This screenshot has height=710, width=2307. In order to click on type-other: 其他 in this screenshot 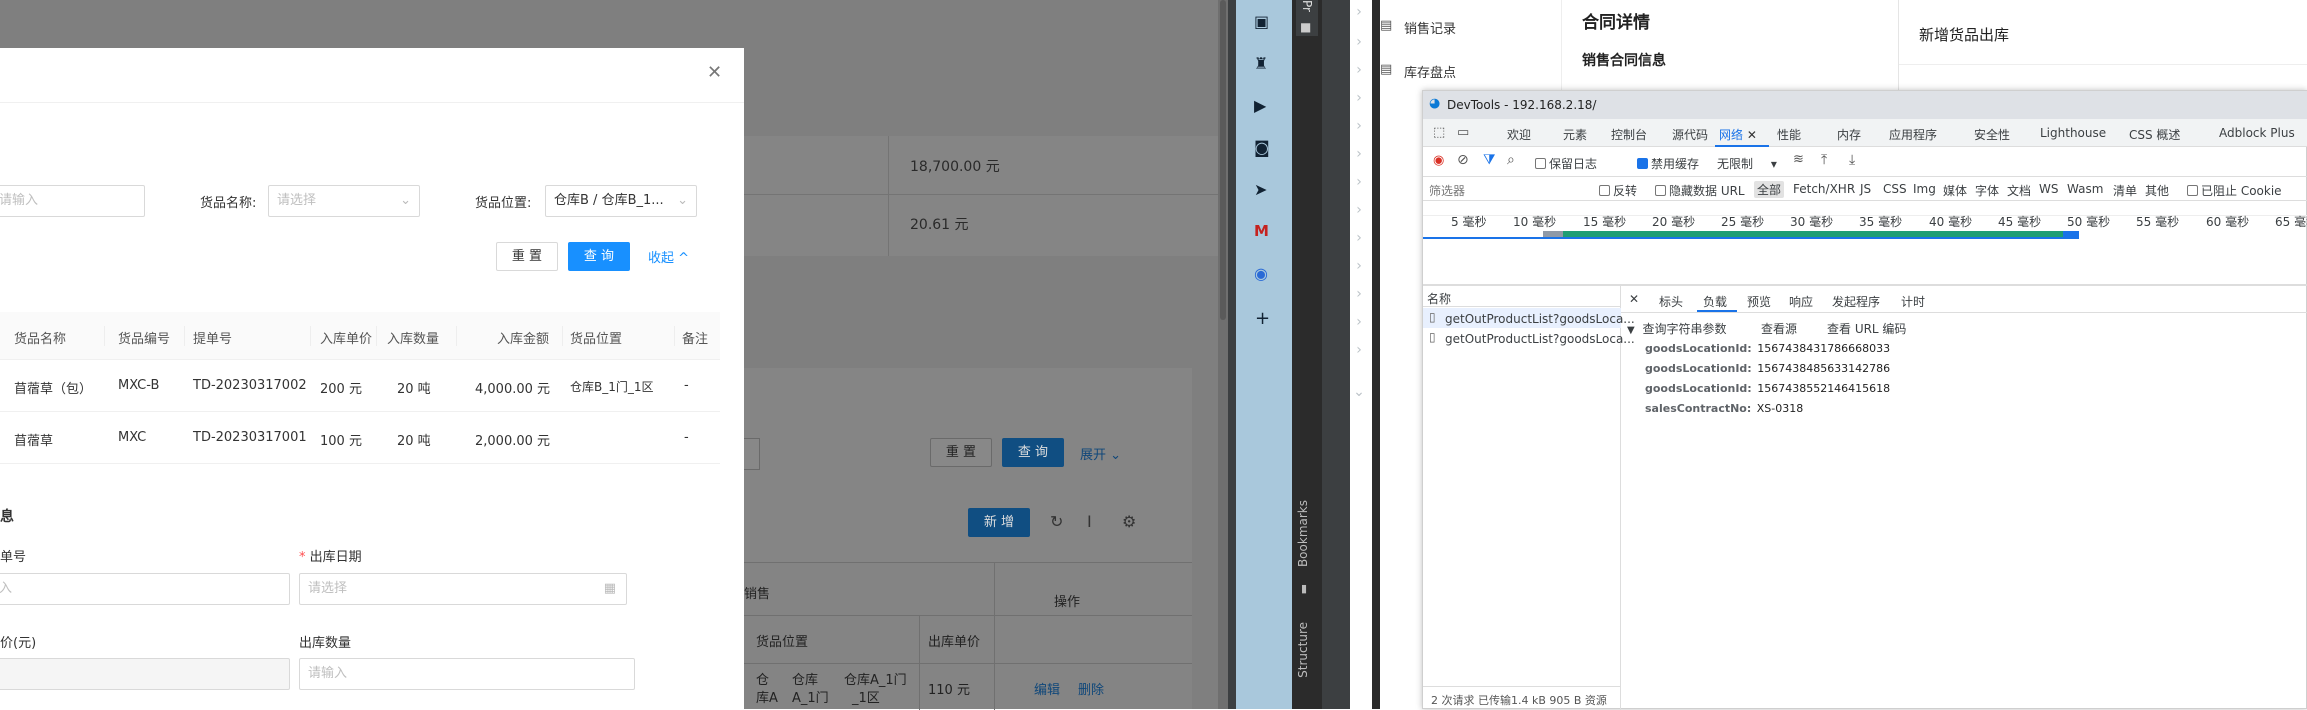, I will do `click(2157, 190)`.